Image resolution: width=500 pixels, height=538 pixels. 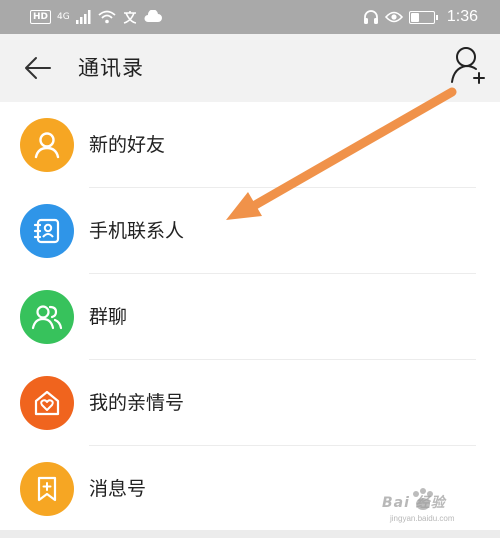 I want to click on battery-icon, so click(x=423, y=17).